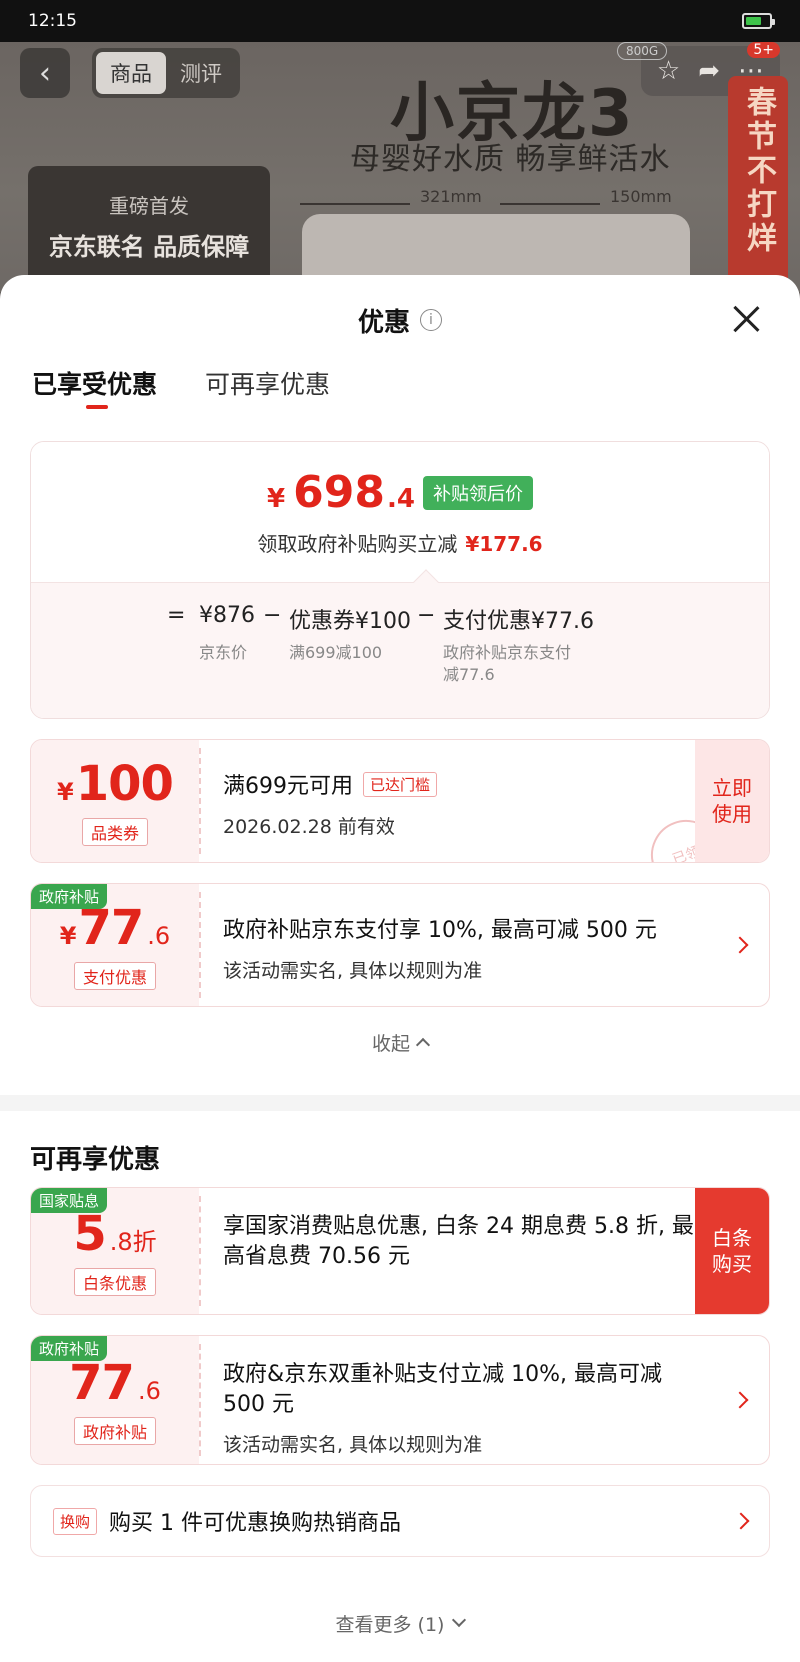 Image resolution: width=800 pixels, height=1662 pixels. I want to click on formula-jd-price: ¥876, so click(227, 615).